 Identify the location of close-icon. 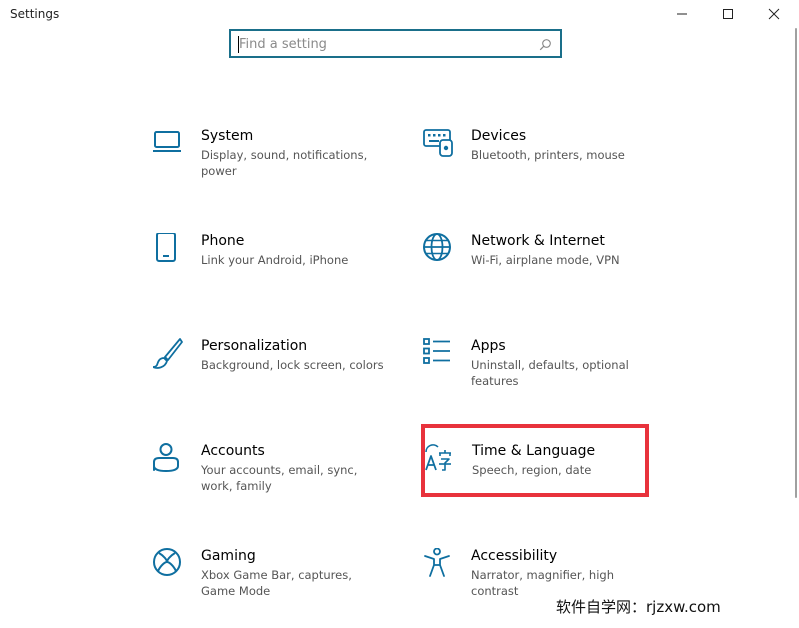
(774, 14).